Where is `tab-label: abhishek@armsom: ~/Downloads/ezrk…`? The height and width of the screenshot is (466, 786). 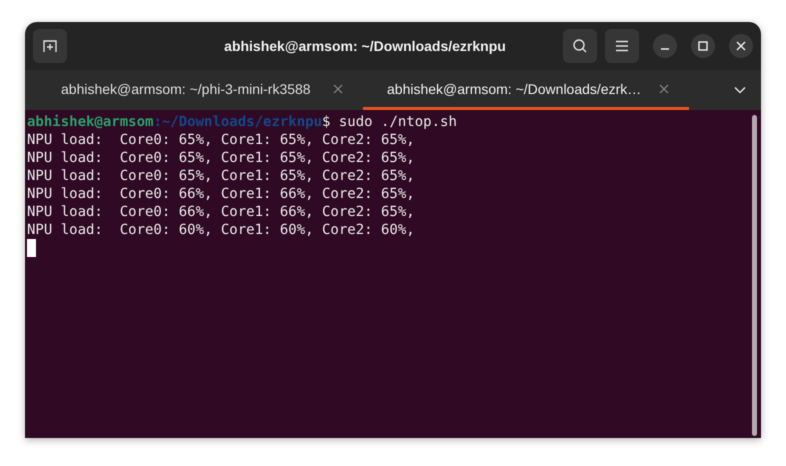 tab-label: abhishek@armsom: ~/Downloads/ezrk… is located at coordinates (514, 88).